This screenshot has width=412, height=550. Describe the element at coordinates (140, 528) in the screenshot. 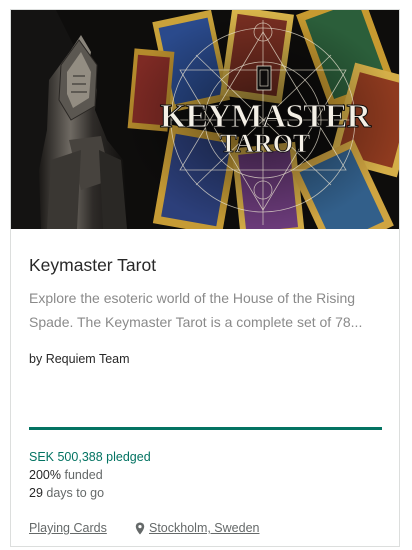

I see `map-pin-icon` at that location.